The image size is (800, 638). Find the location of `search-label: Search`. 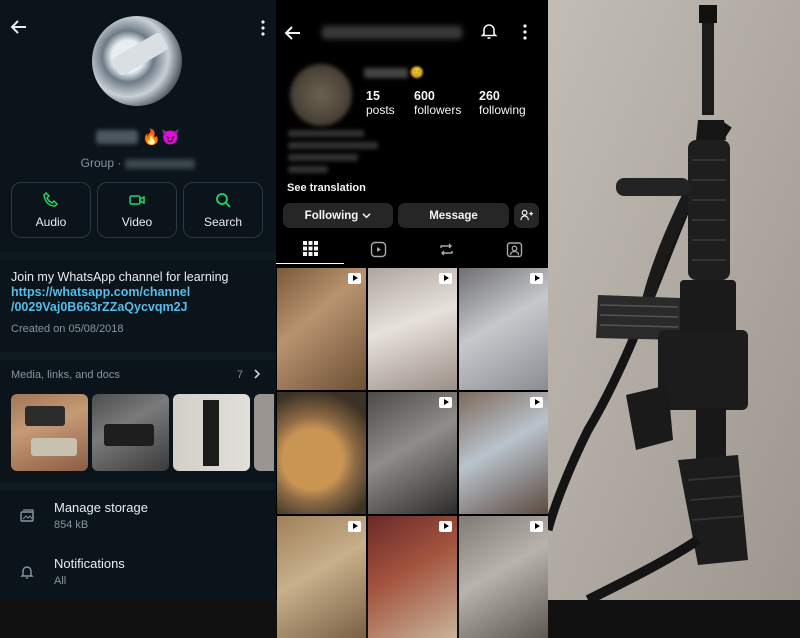

search-label: Search is located at coordinates (223, 222).